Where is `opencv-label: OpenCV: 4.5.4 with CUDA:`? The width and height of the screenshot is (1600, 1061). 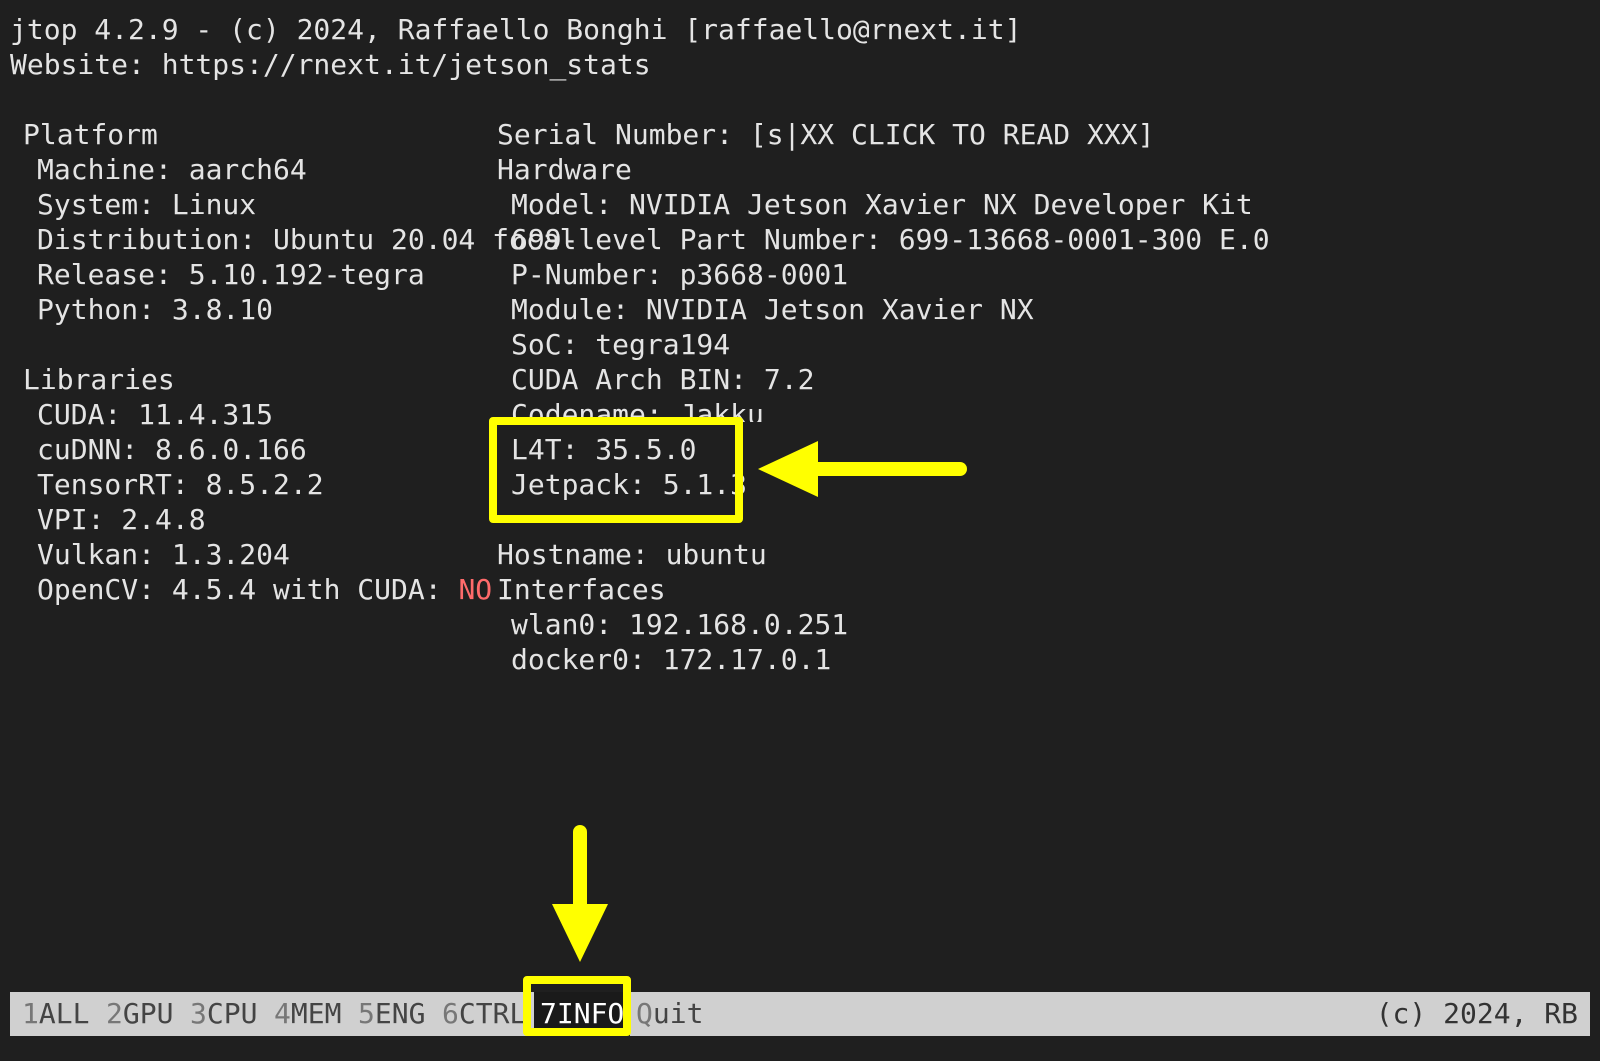
opencv-label: OpenCV: 4.5.4 with CUDA: is located at coordinates (248, 589).